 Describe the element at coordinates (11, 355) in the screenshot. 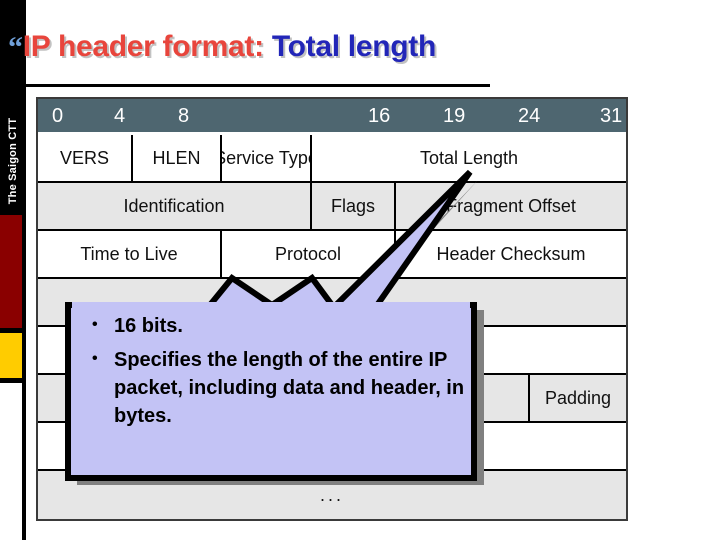

I see `sidebar-gold-block` at that location.